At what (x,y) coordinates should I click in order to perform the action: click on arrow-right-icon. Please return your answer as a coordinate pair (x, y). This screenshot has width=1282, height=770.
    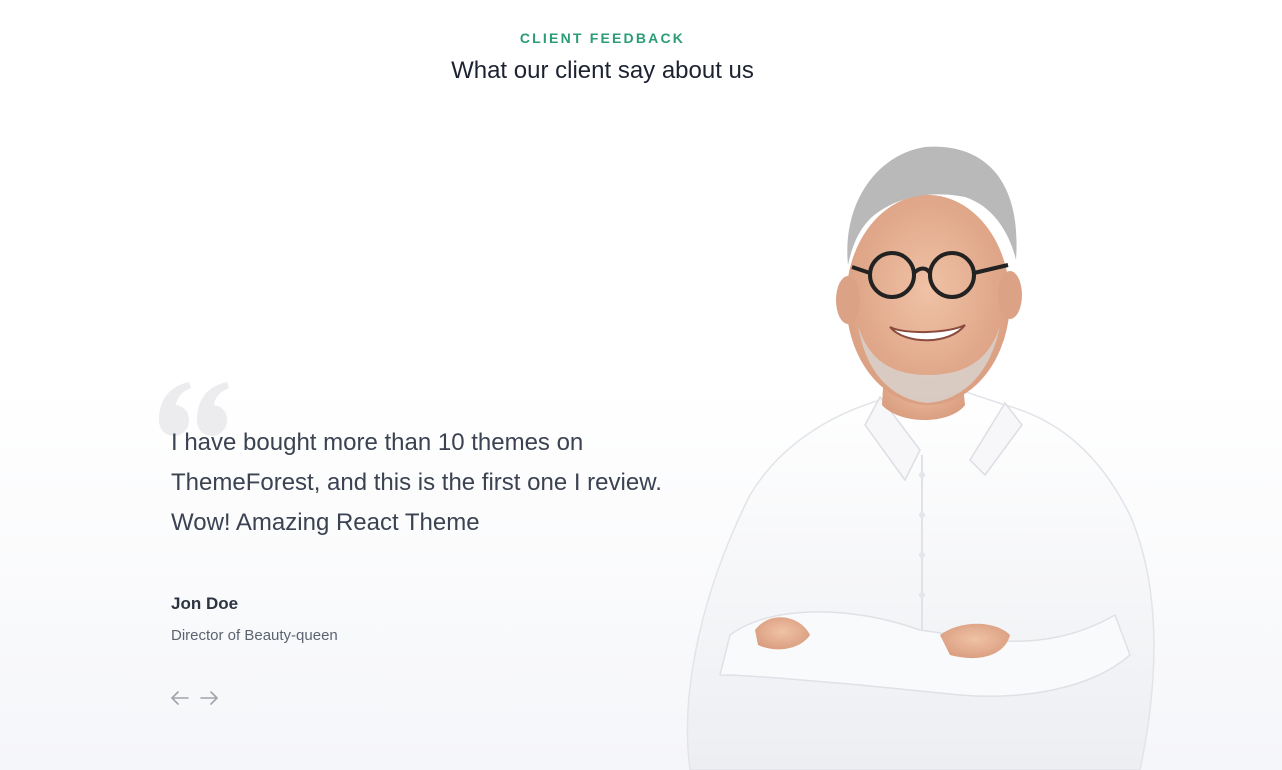
    Looking at the image, I should click on (209, 698).